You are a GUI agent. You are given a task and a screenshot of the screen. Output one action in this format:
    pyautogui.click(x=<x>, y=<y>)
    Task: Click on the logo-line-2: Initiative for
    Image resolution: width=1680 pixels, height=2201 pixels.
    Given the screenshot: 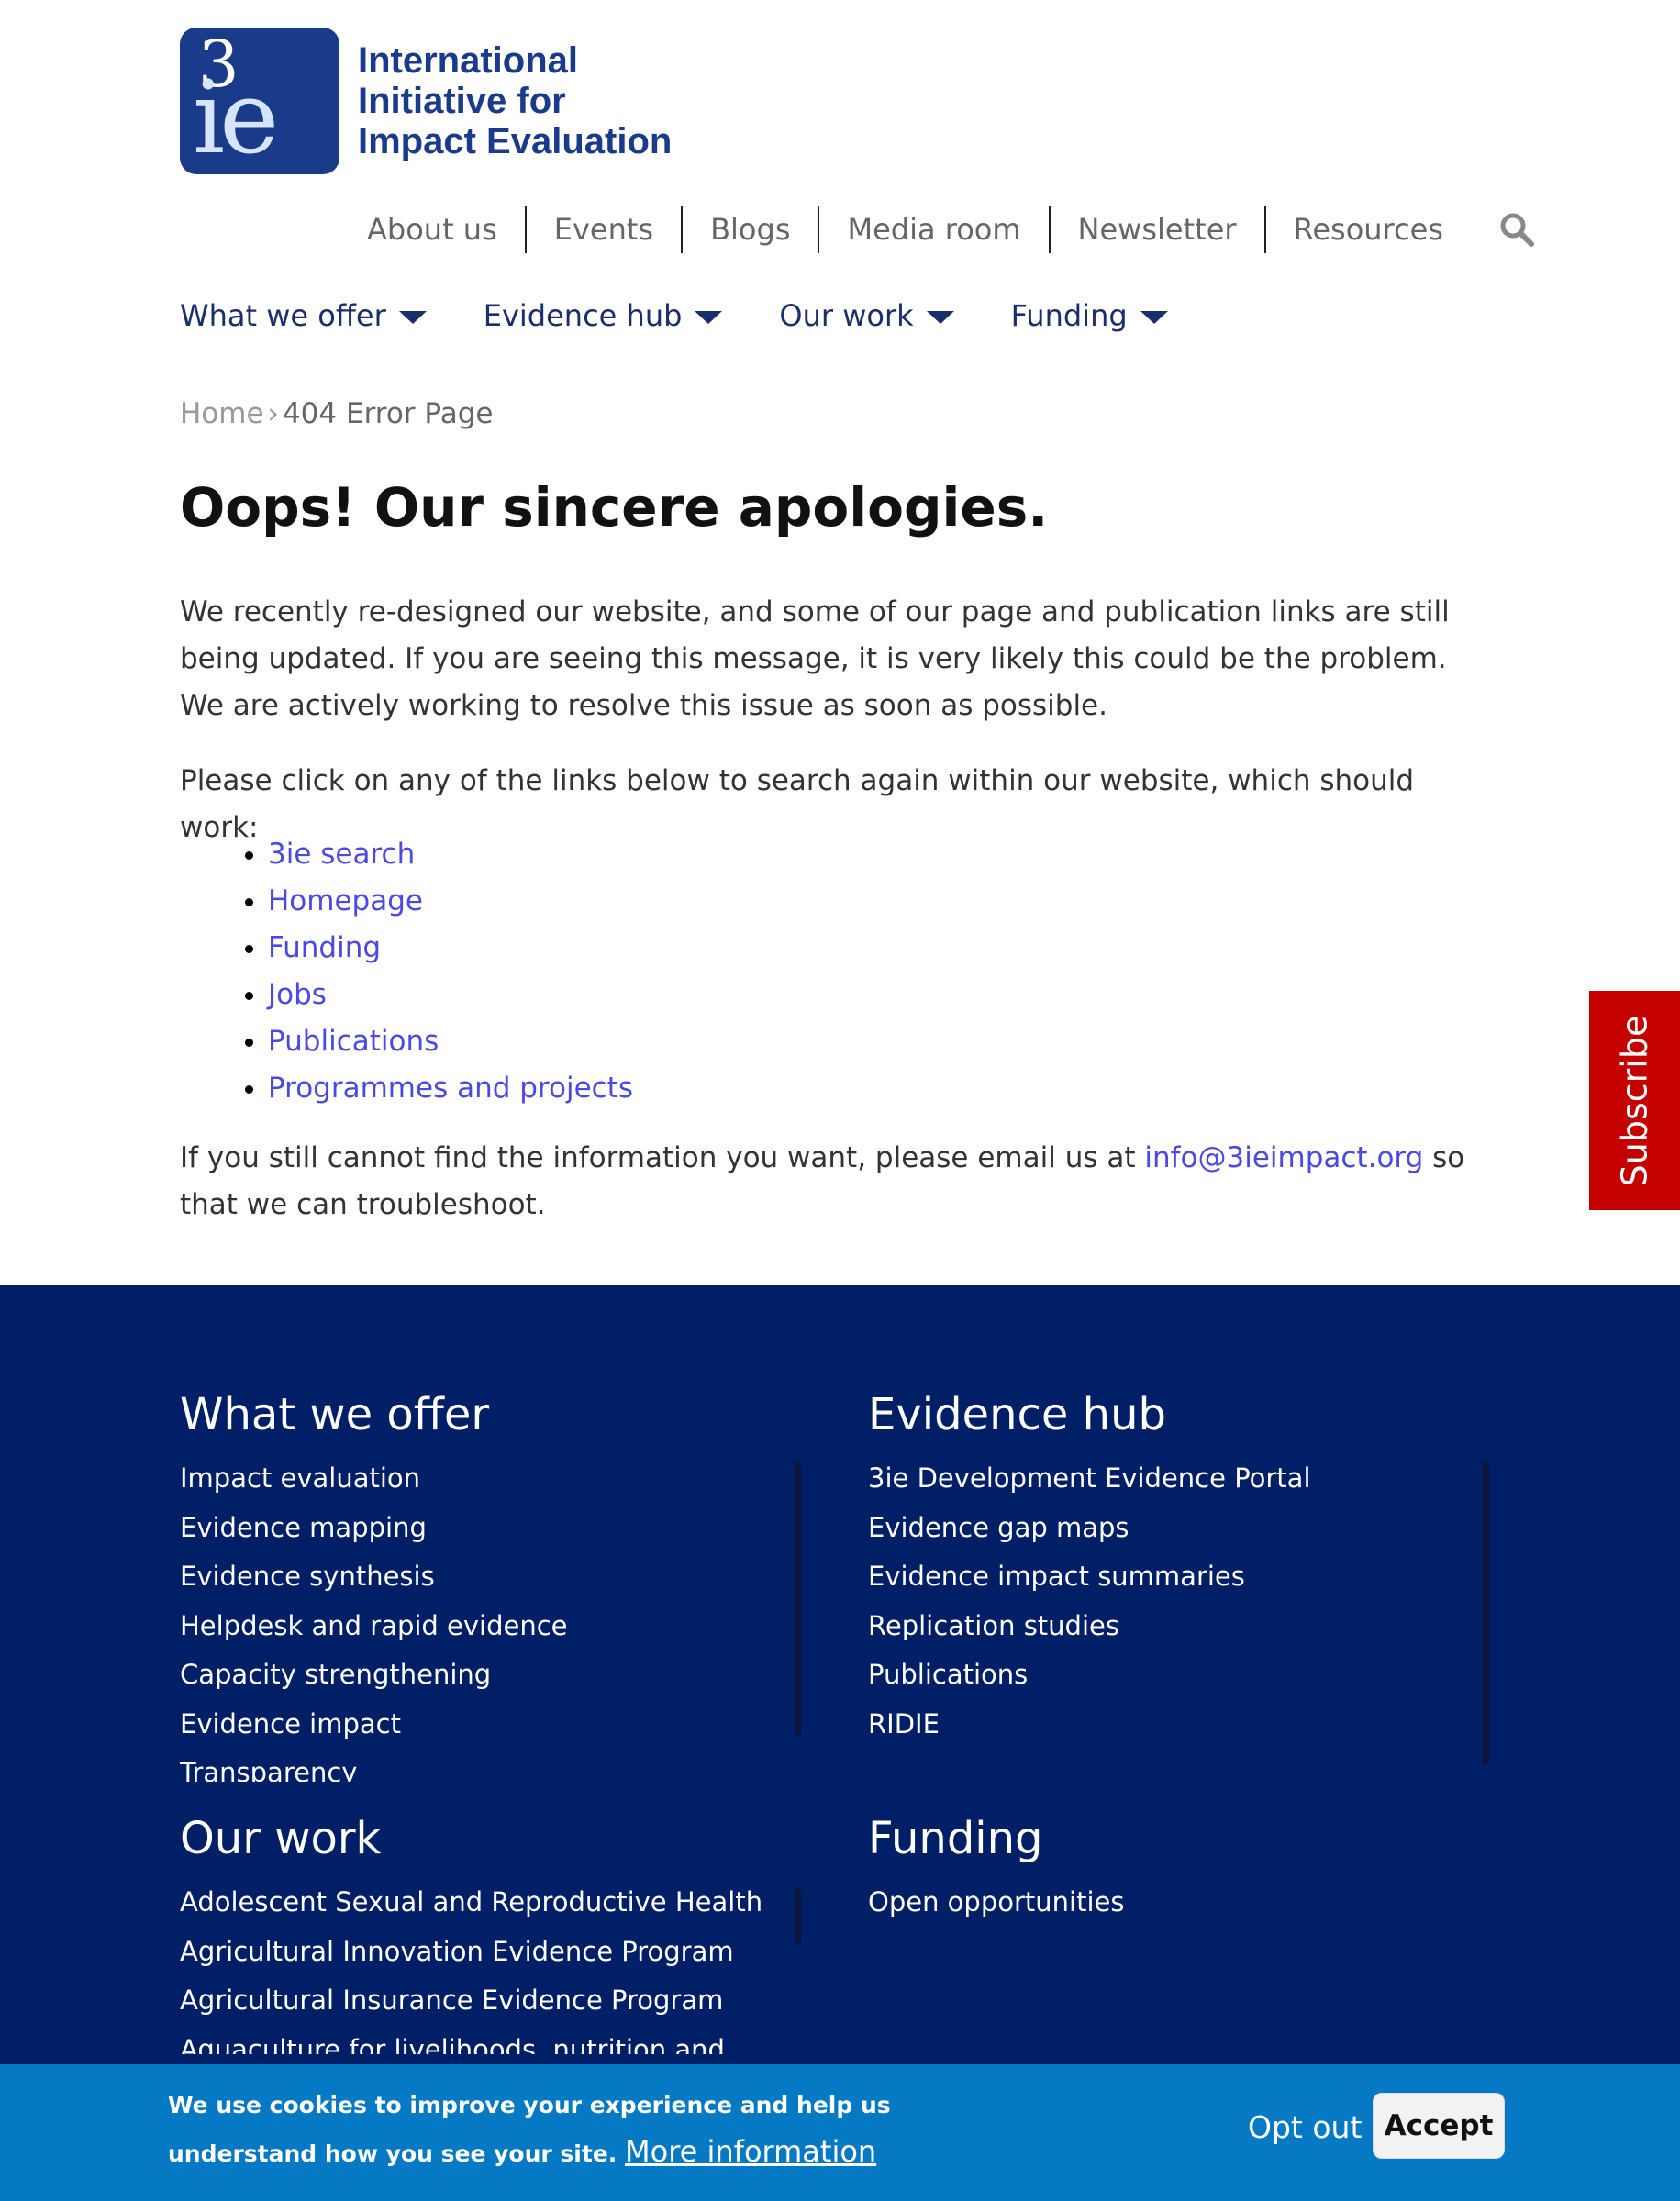 What is the action you would take?
    pyautogui.click(x=462, y=101)
    